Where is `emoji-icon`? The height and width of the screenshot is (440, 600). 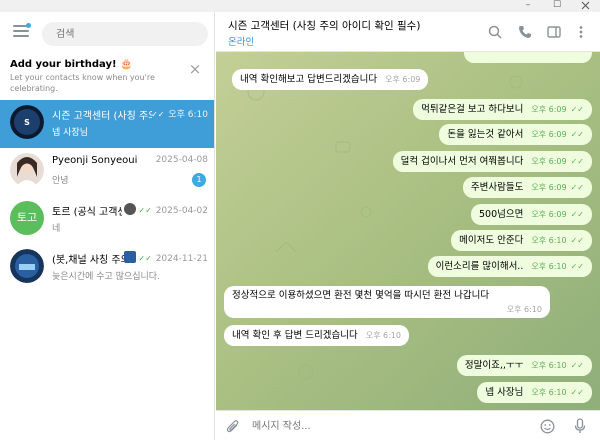 emoji-icon is located at coordinates (547, 428).